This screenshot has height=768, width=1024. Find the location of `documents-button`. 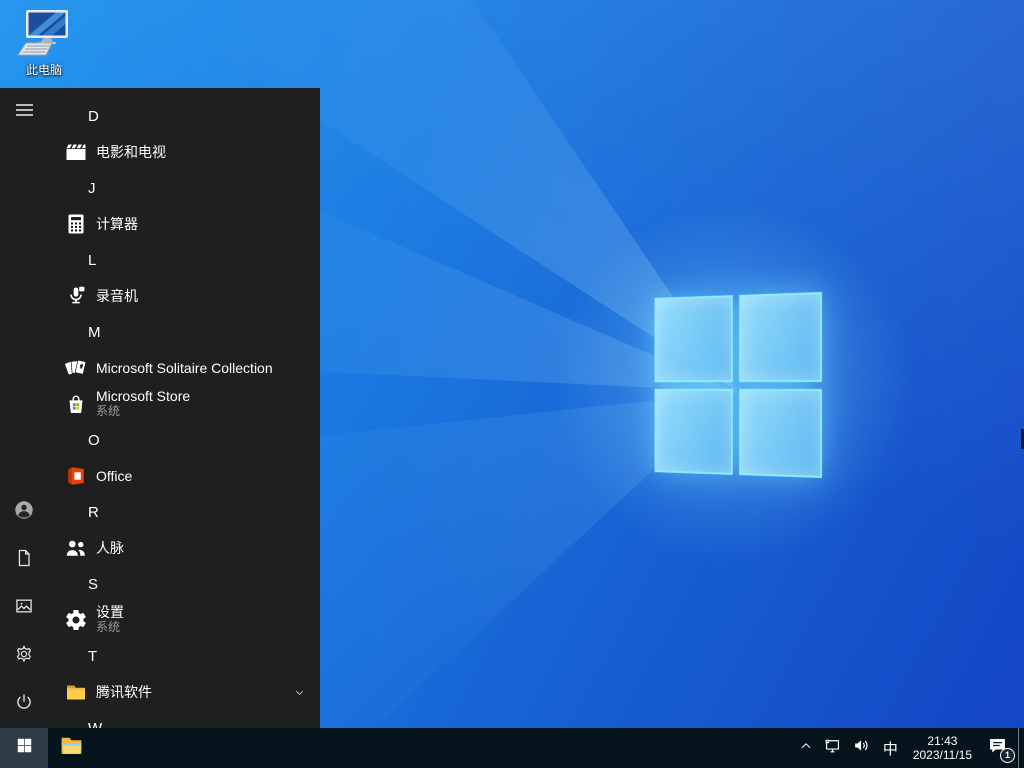

documents-button is located at coordinates (24, 560).